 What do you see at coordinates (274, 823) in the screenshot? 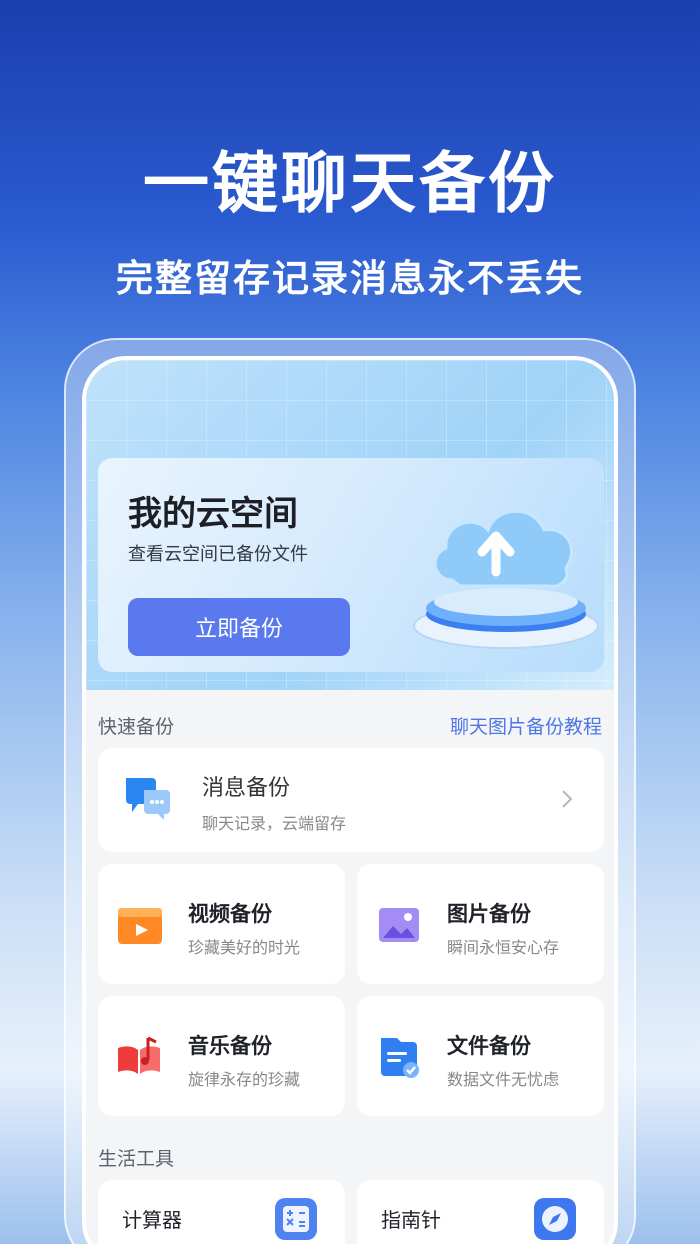
I see `message-backup-subtitle: 聊天记录，云端留存` at bounding box center [274, 823].